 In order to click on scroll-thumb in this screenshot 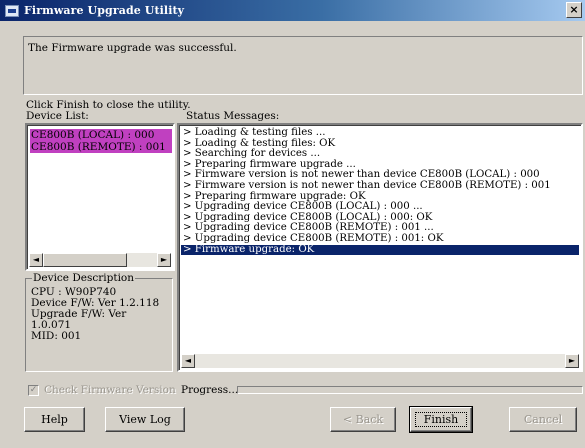, I will do `click(85, 260)`.